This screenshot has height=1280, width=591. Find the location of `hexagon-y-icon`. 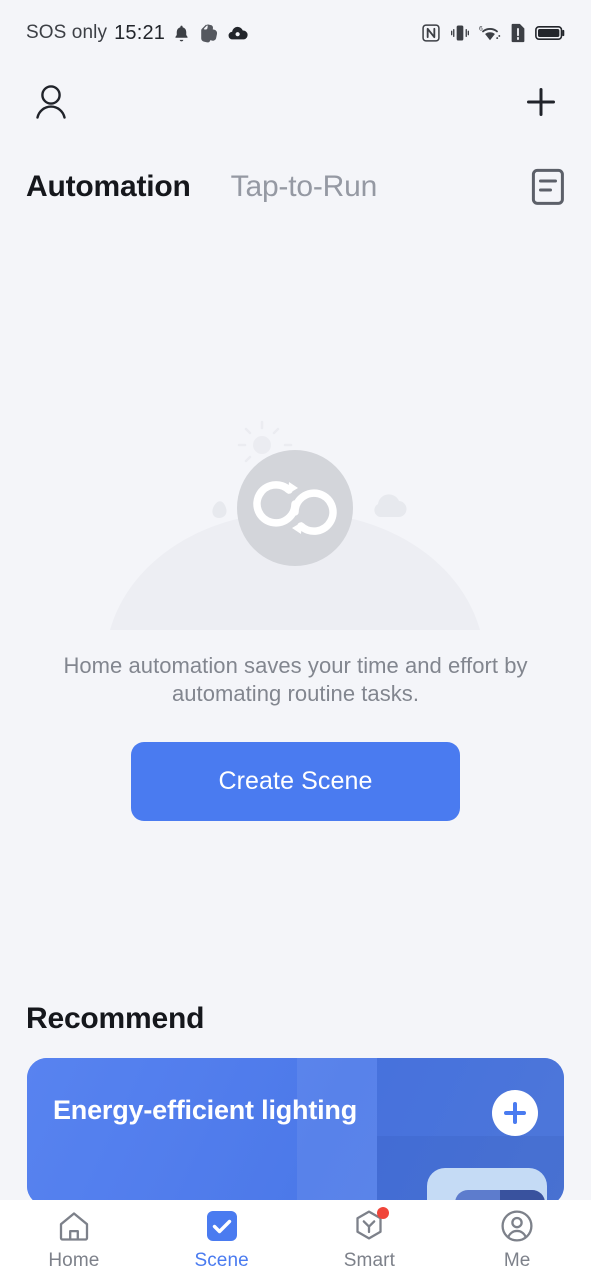

hexagon-y-icon is located at coordinates (371, 1224).